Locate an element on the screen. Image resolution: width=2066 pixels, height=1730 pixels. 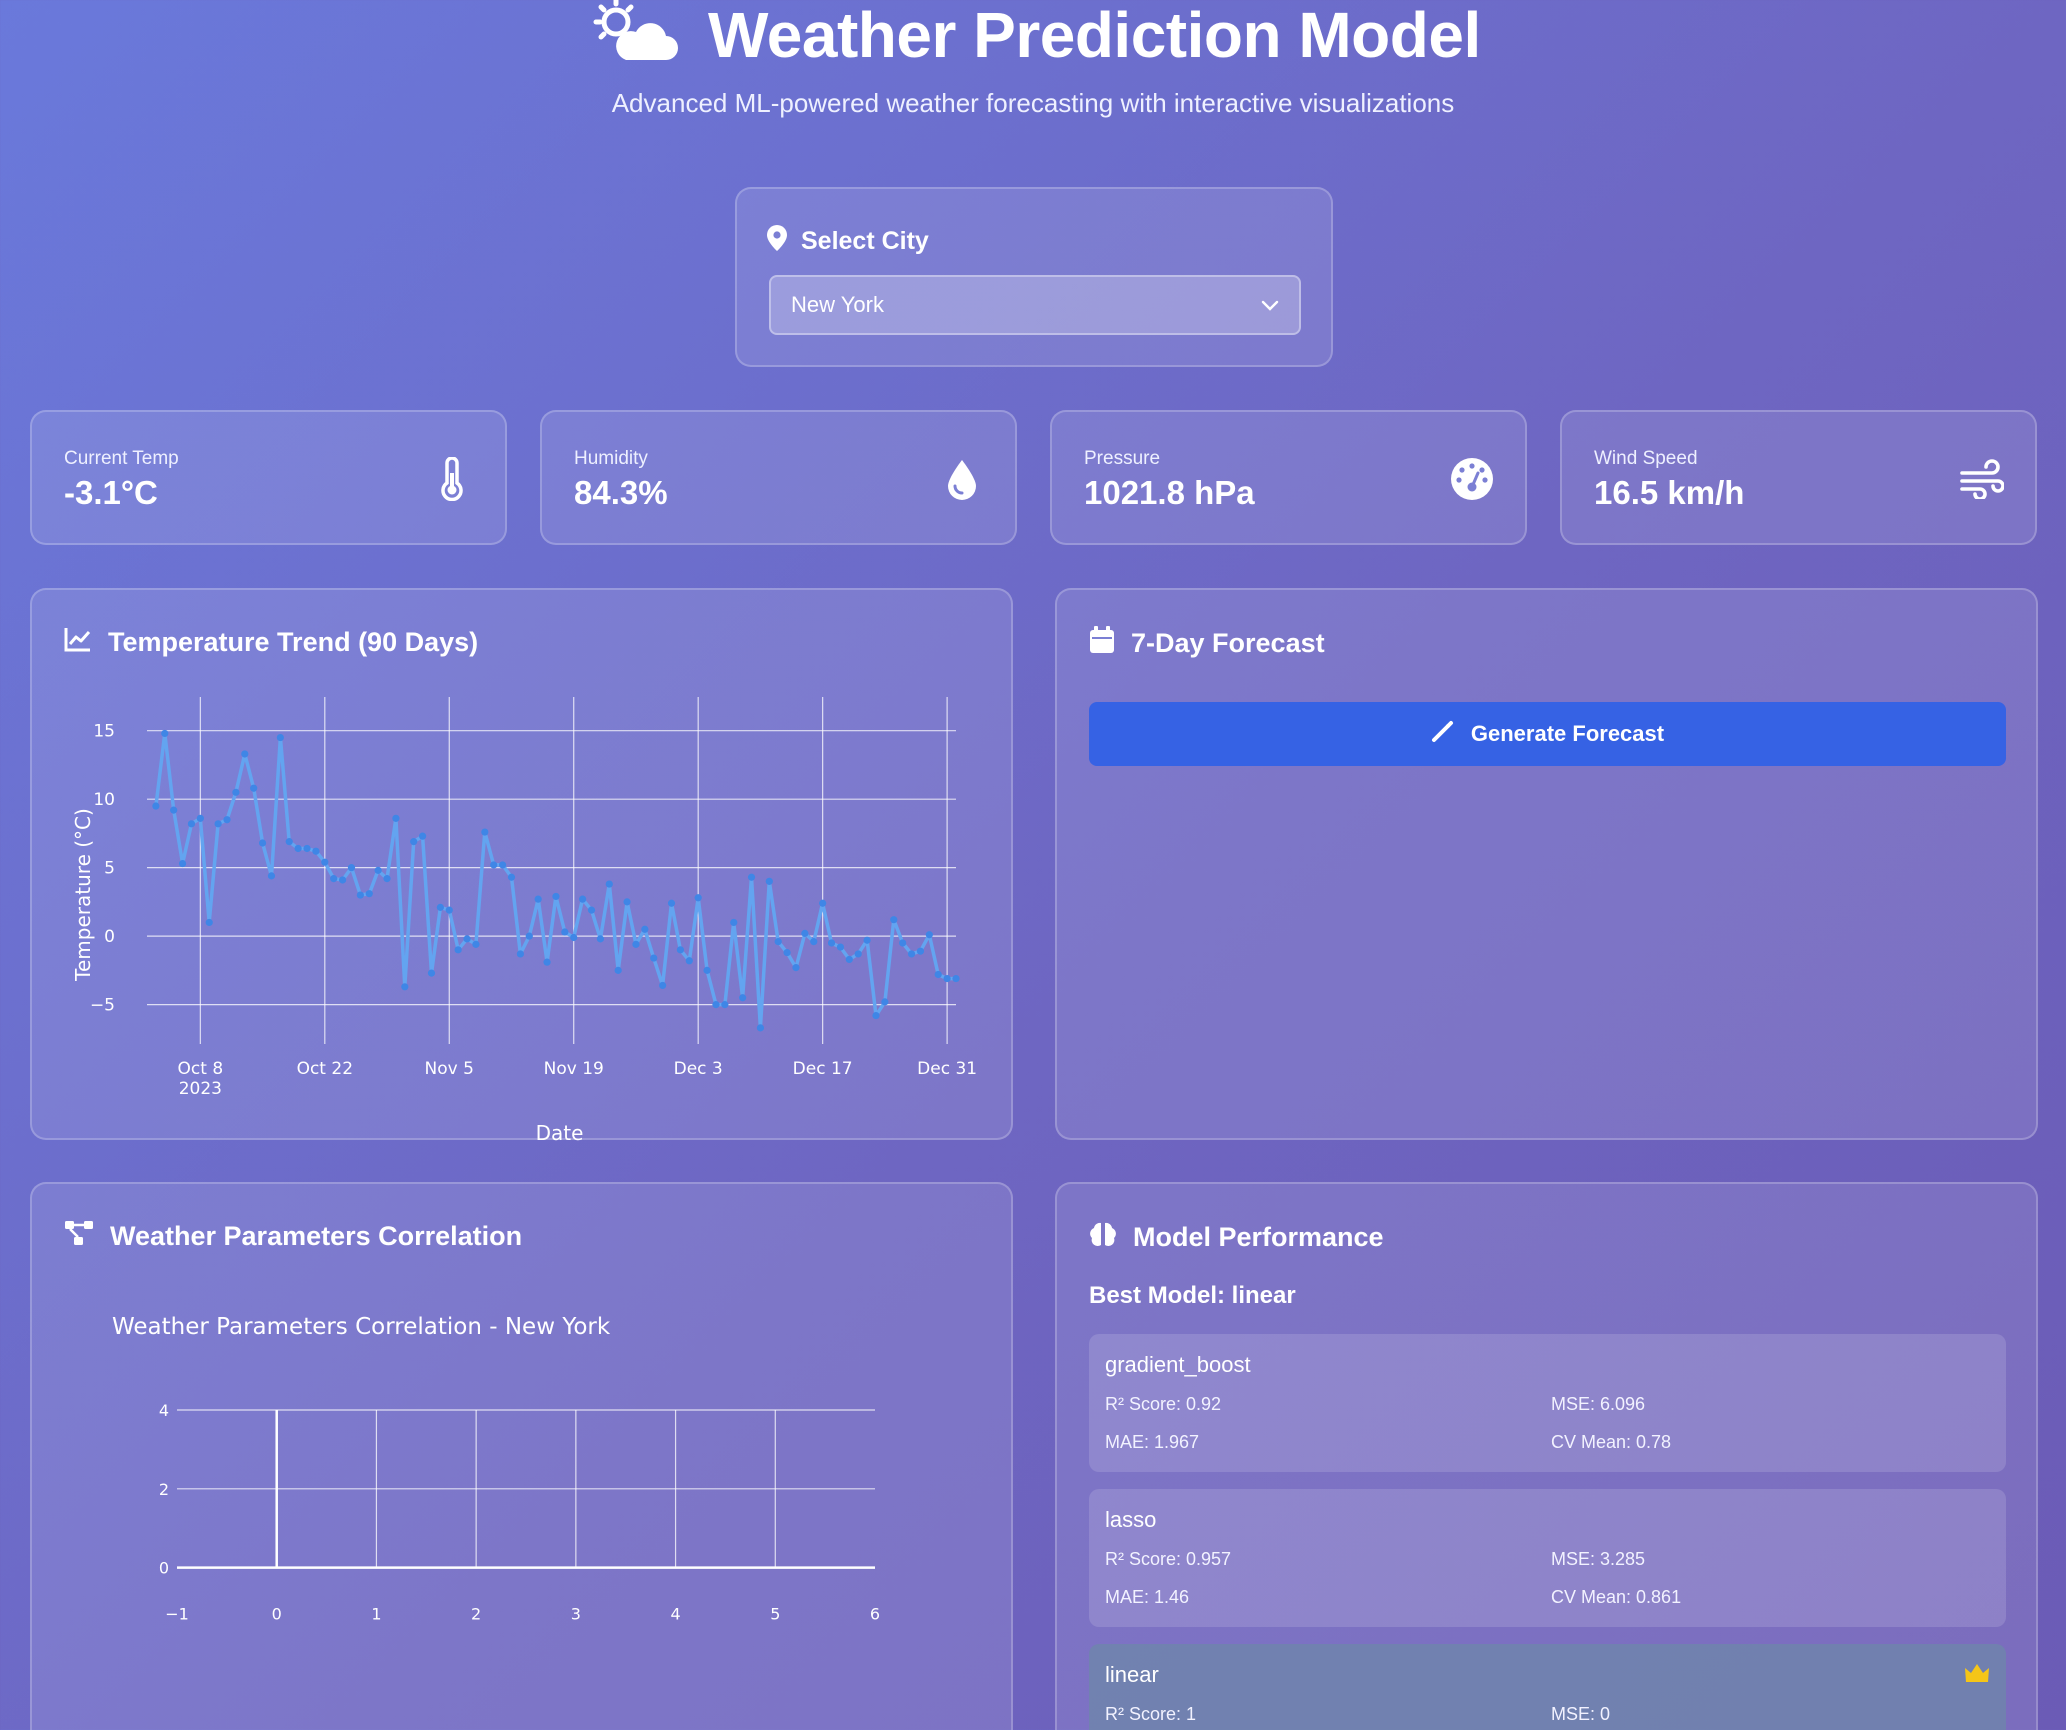
stat-label: Pressure is located at coordinates (1122, 458).